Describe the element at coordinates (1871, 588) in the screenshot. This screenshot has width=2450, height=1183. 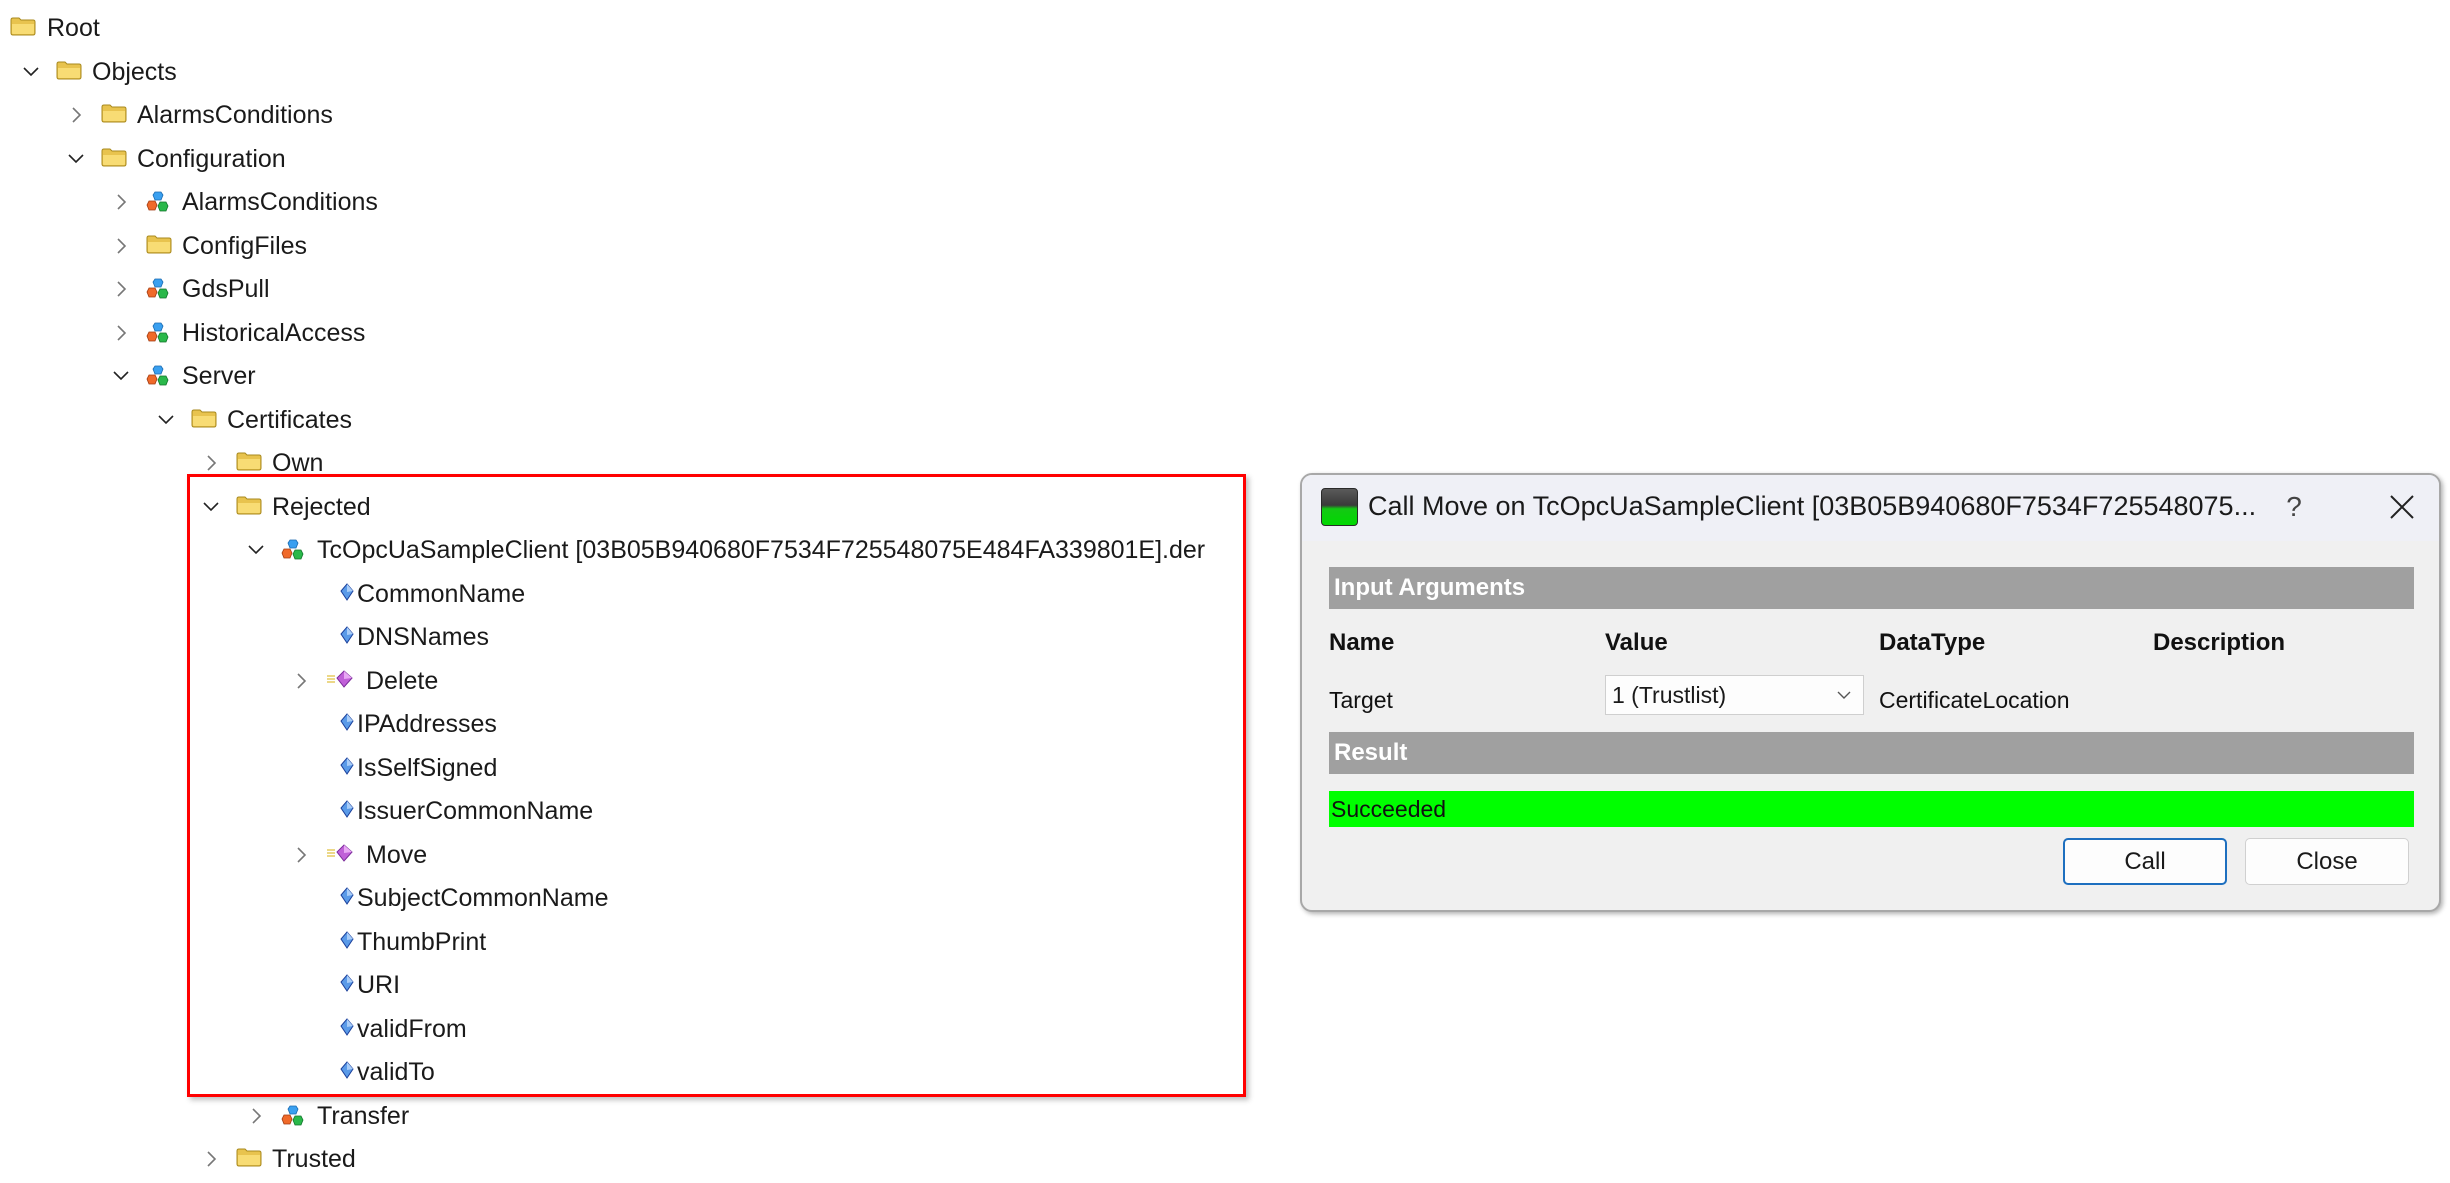
I see `input-arguments-header: Input Arguments` at that location.